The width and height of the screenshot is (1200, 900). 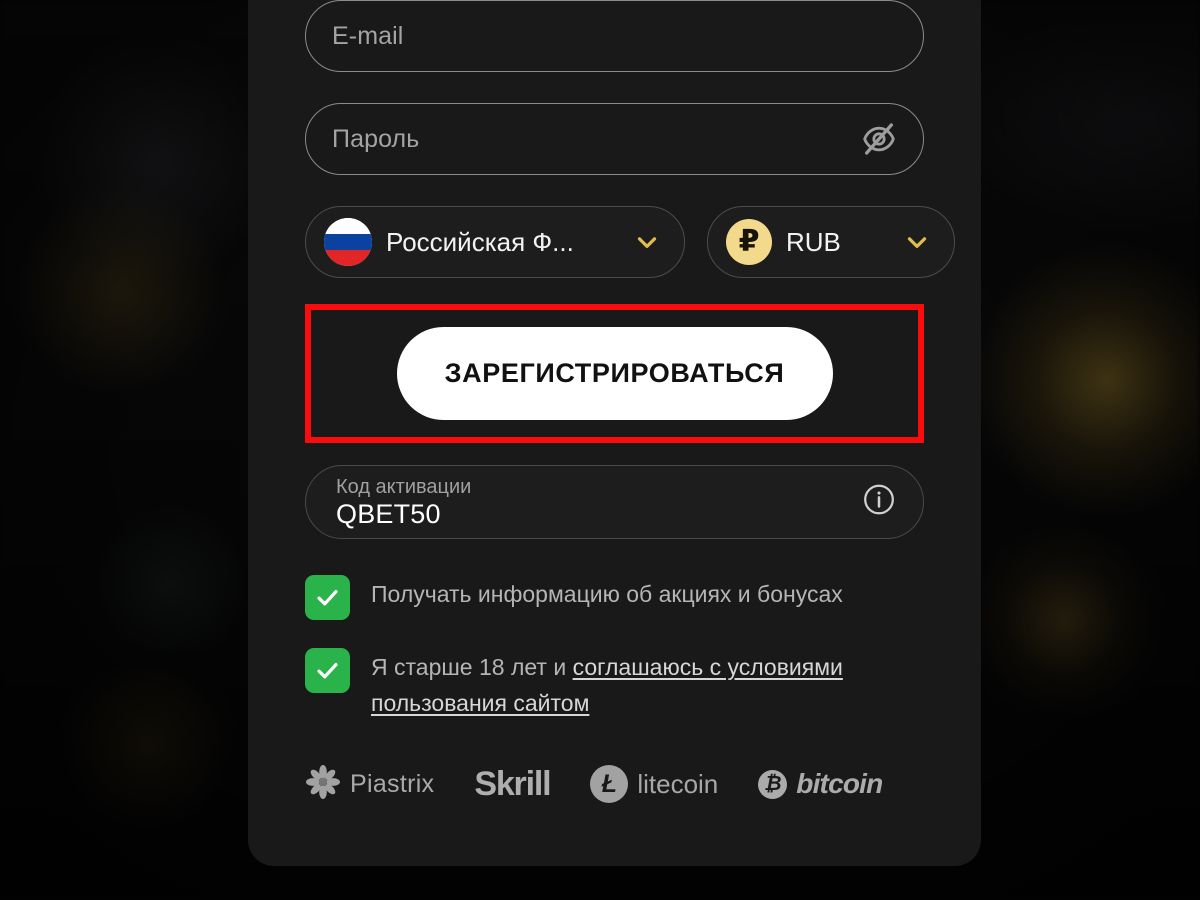 I want to click on payment-litecoin-label: litecoin, so click(x=678, y=783).